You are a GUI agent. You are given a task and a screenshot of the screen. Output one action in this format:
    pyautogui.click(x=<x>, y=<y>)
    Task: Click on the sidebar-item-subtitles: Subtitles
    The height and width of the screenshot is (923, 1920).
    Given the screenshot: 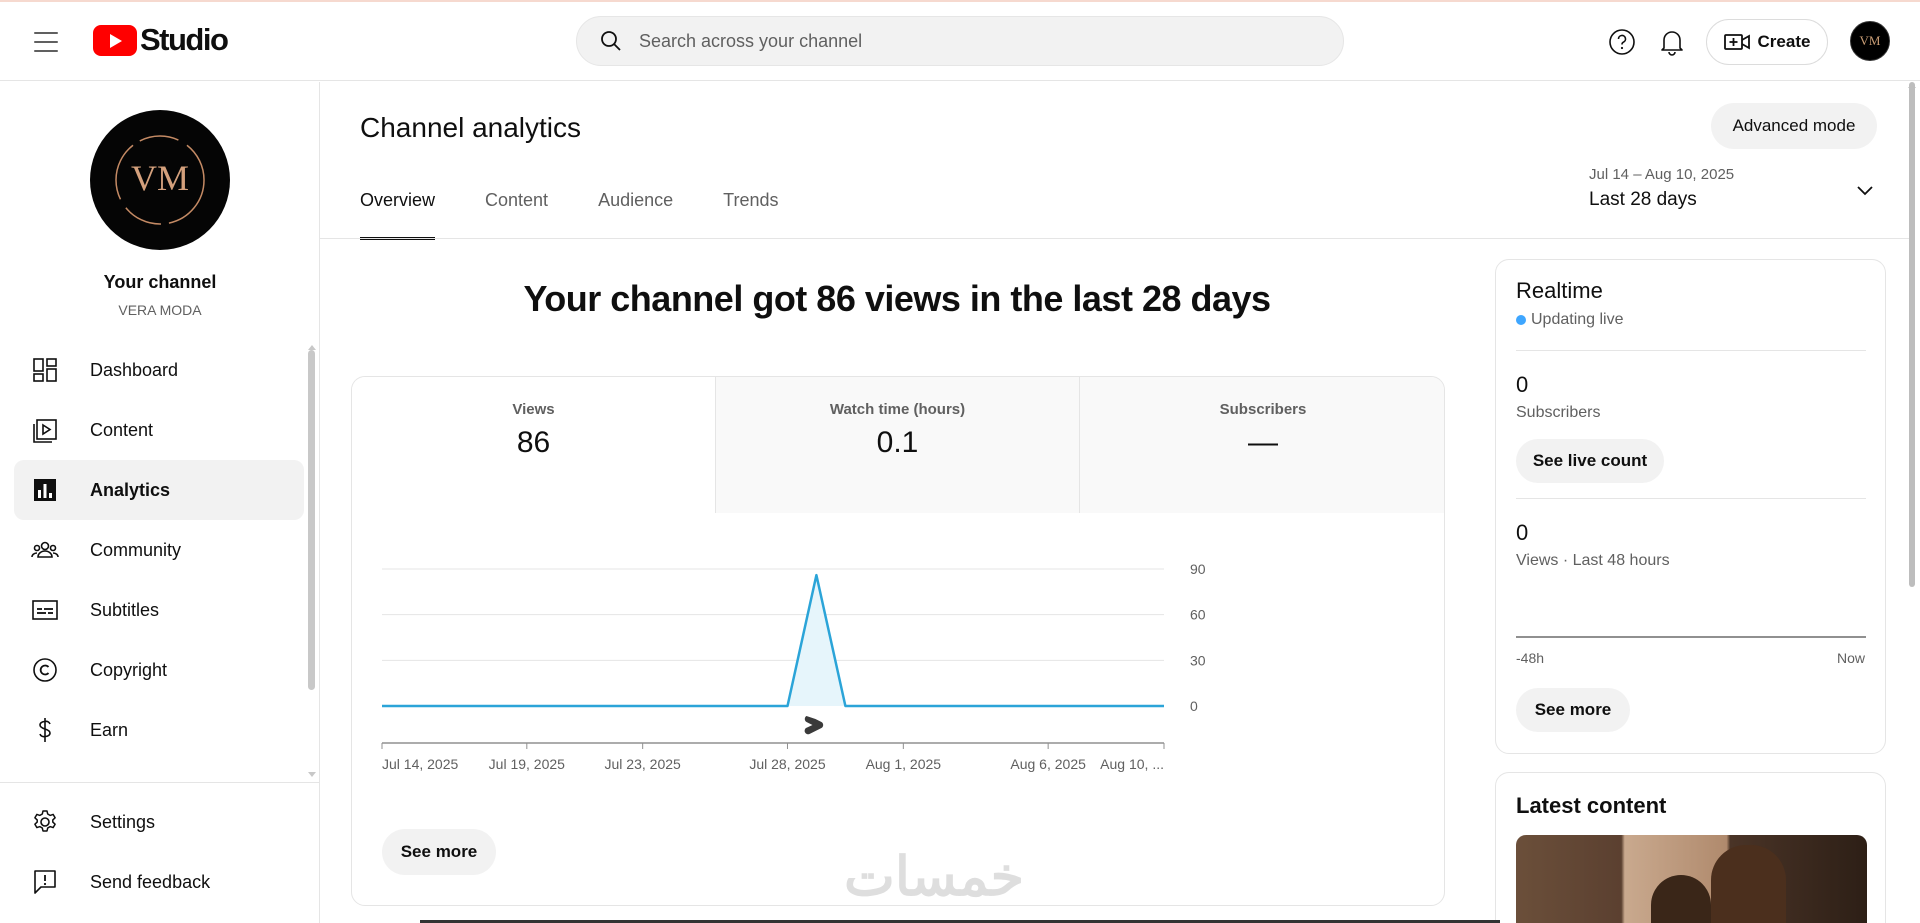 What is the action you would take?
    pyautogui.click(x=159, y=610)
    